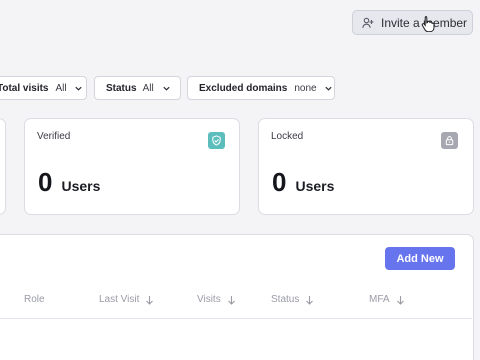 The image size is (480, 360). What do you see at coordinates (3, 166) in the screenshot?
I see `stat-card-partial` at bounding box center [3, 166].